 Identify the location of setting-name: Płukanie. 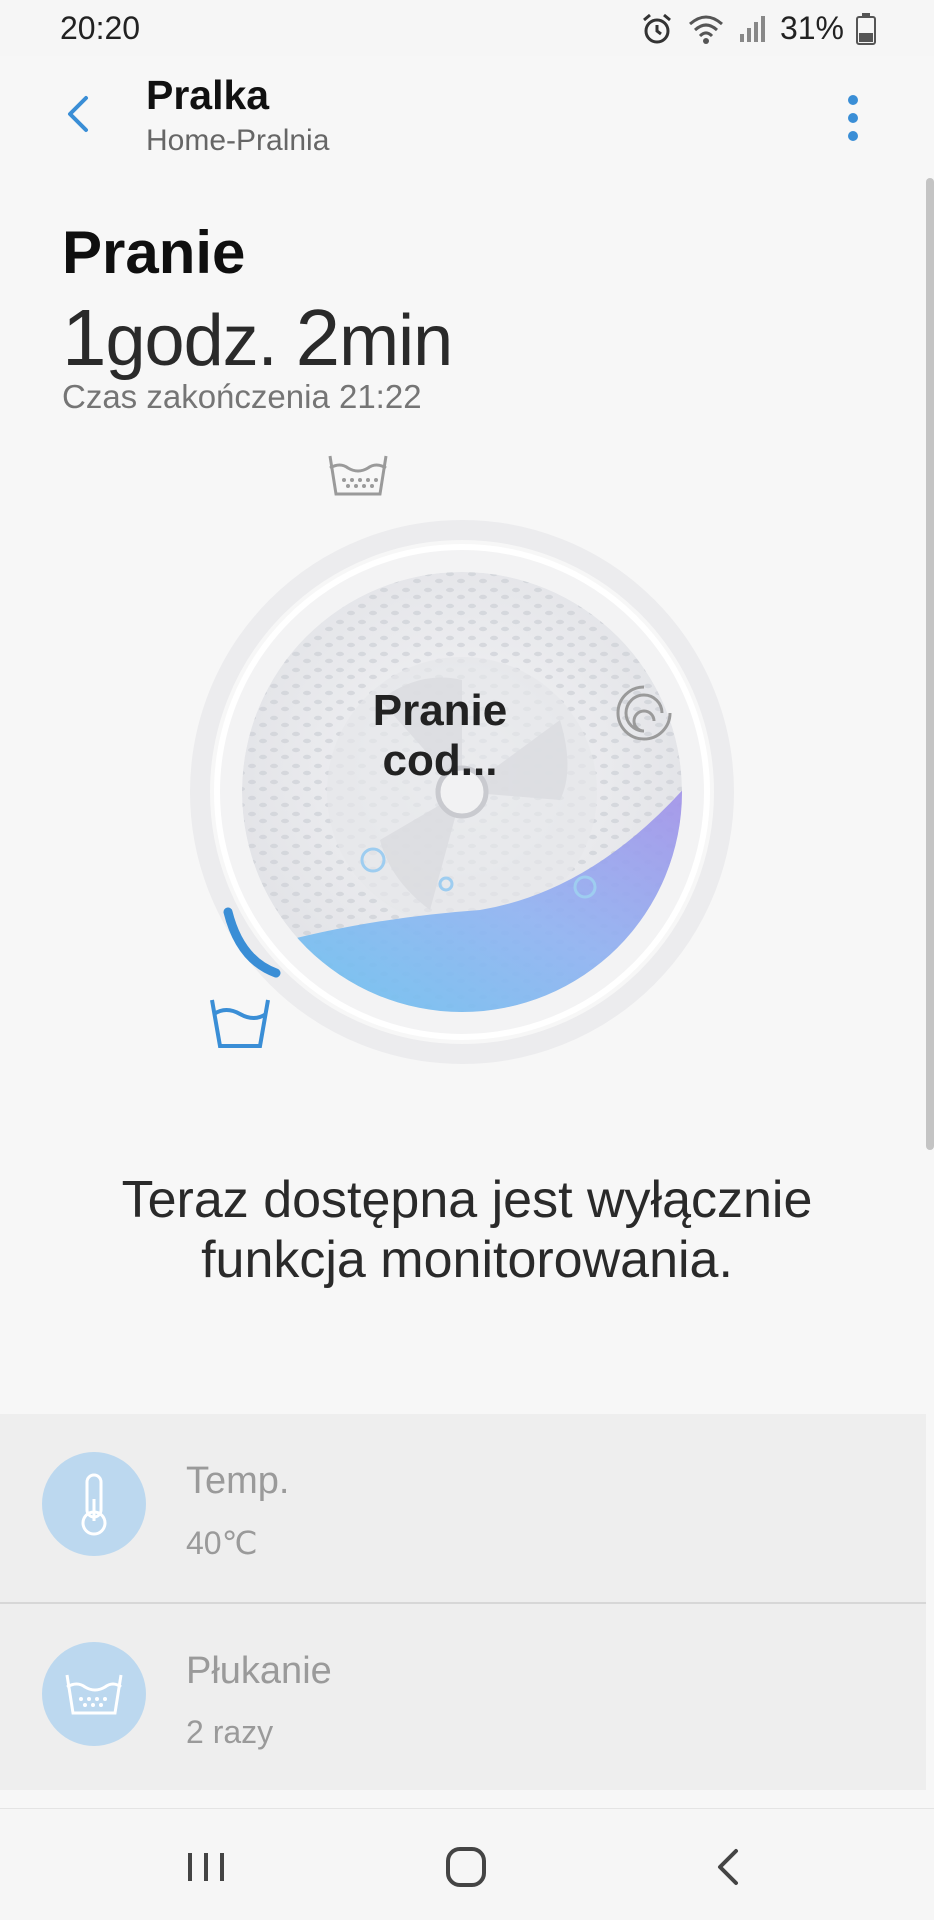
(259, 1671).